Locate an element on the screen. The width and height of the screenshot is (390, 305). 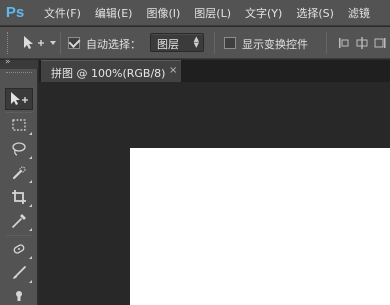
move-tool-icon is located at coordinates (19, 98).